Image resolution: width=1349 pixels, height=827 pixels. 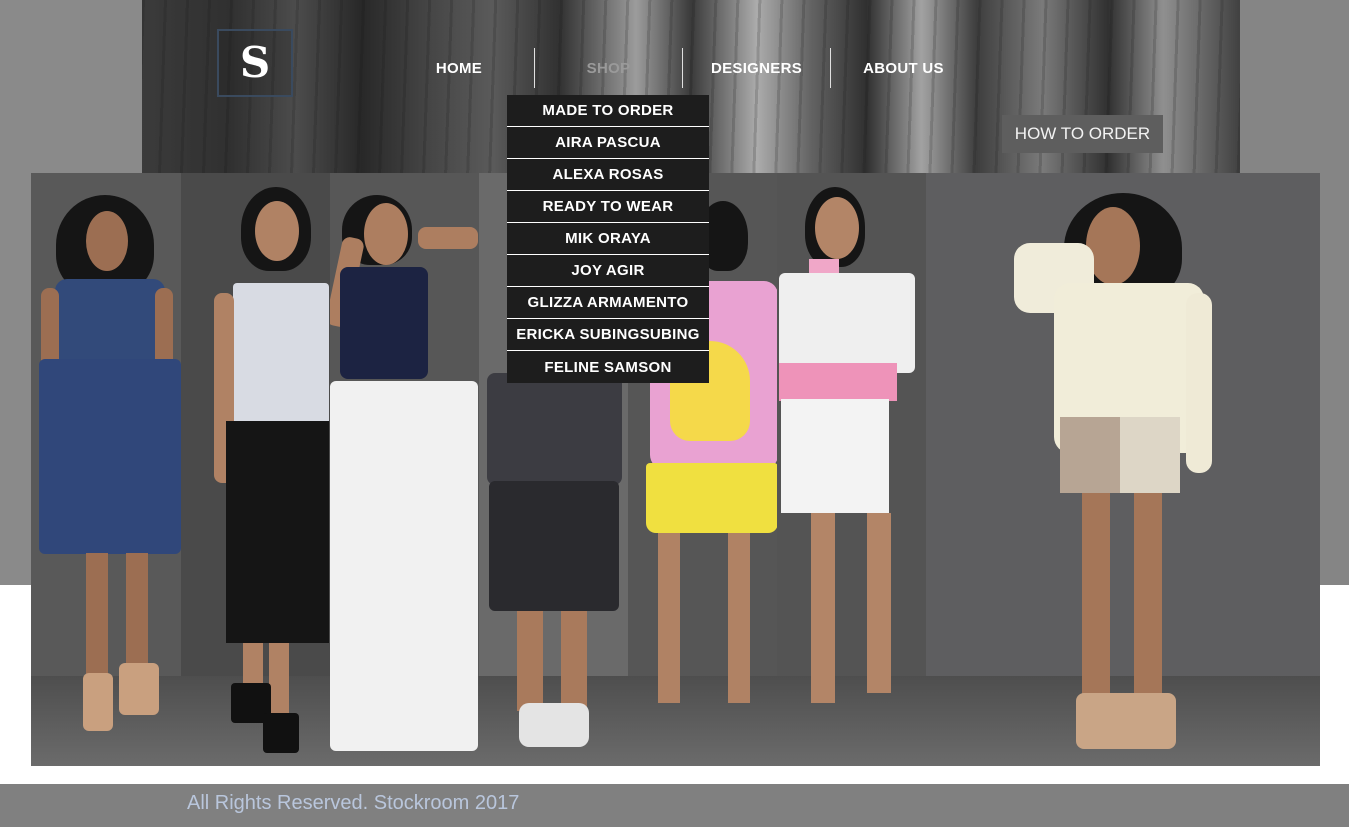 I want to click on nav-designers: DESIGNERS, so click(x=756, y=68).